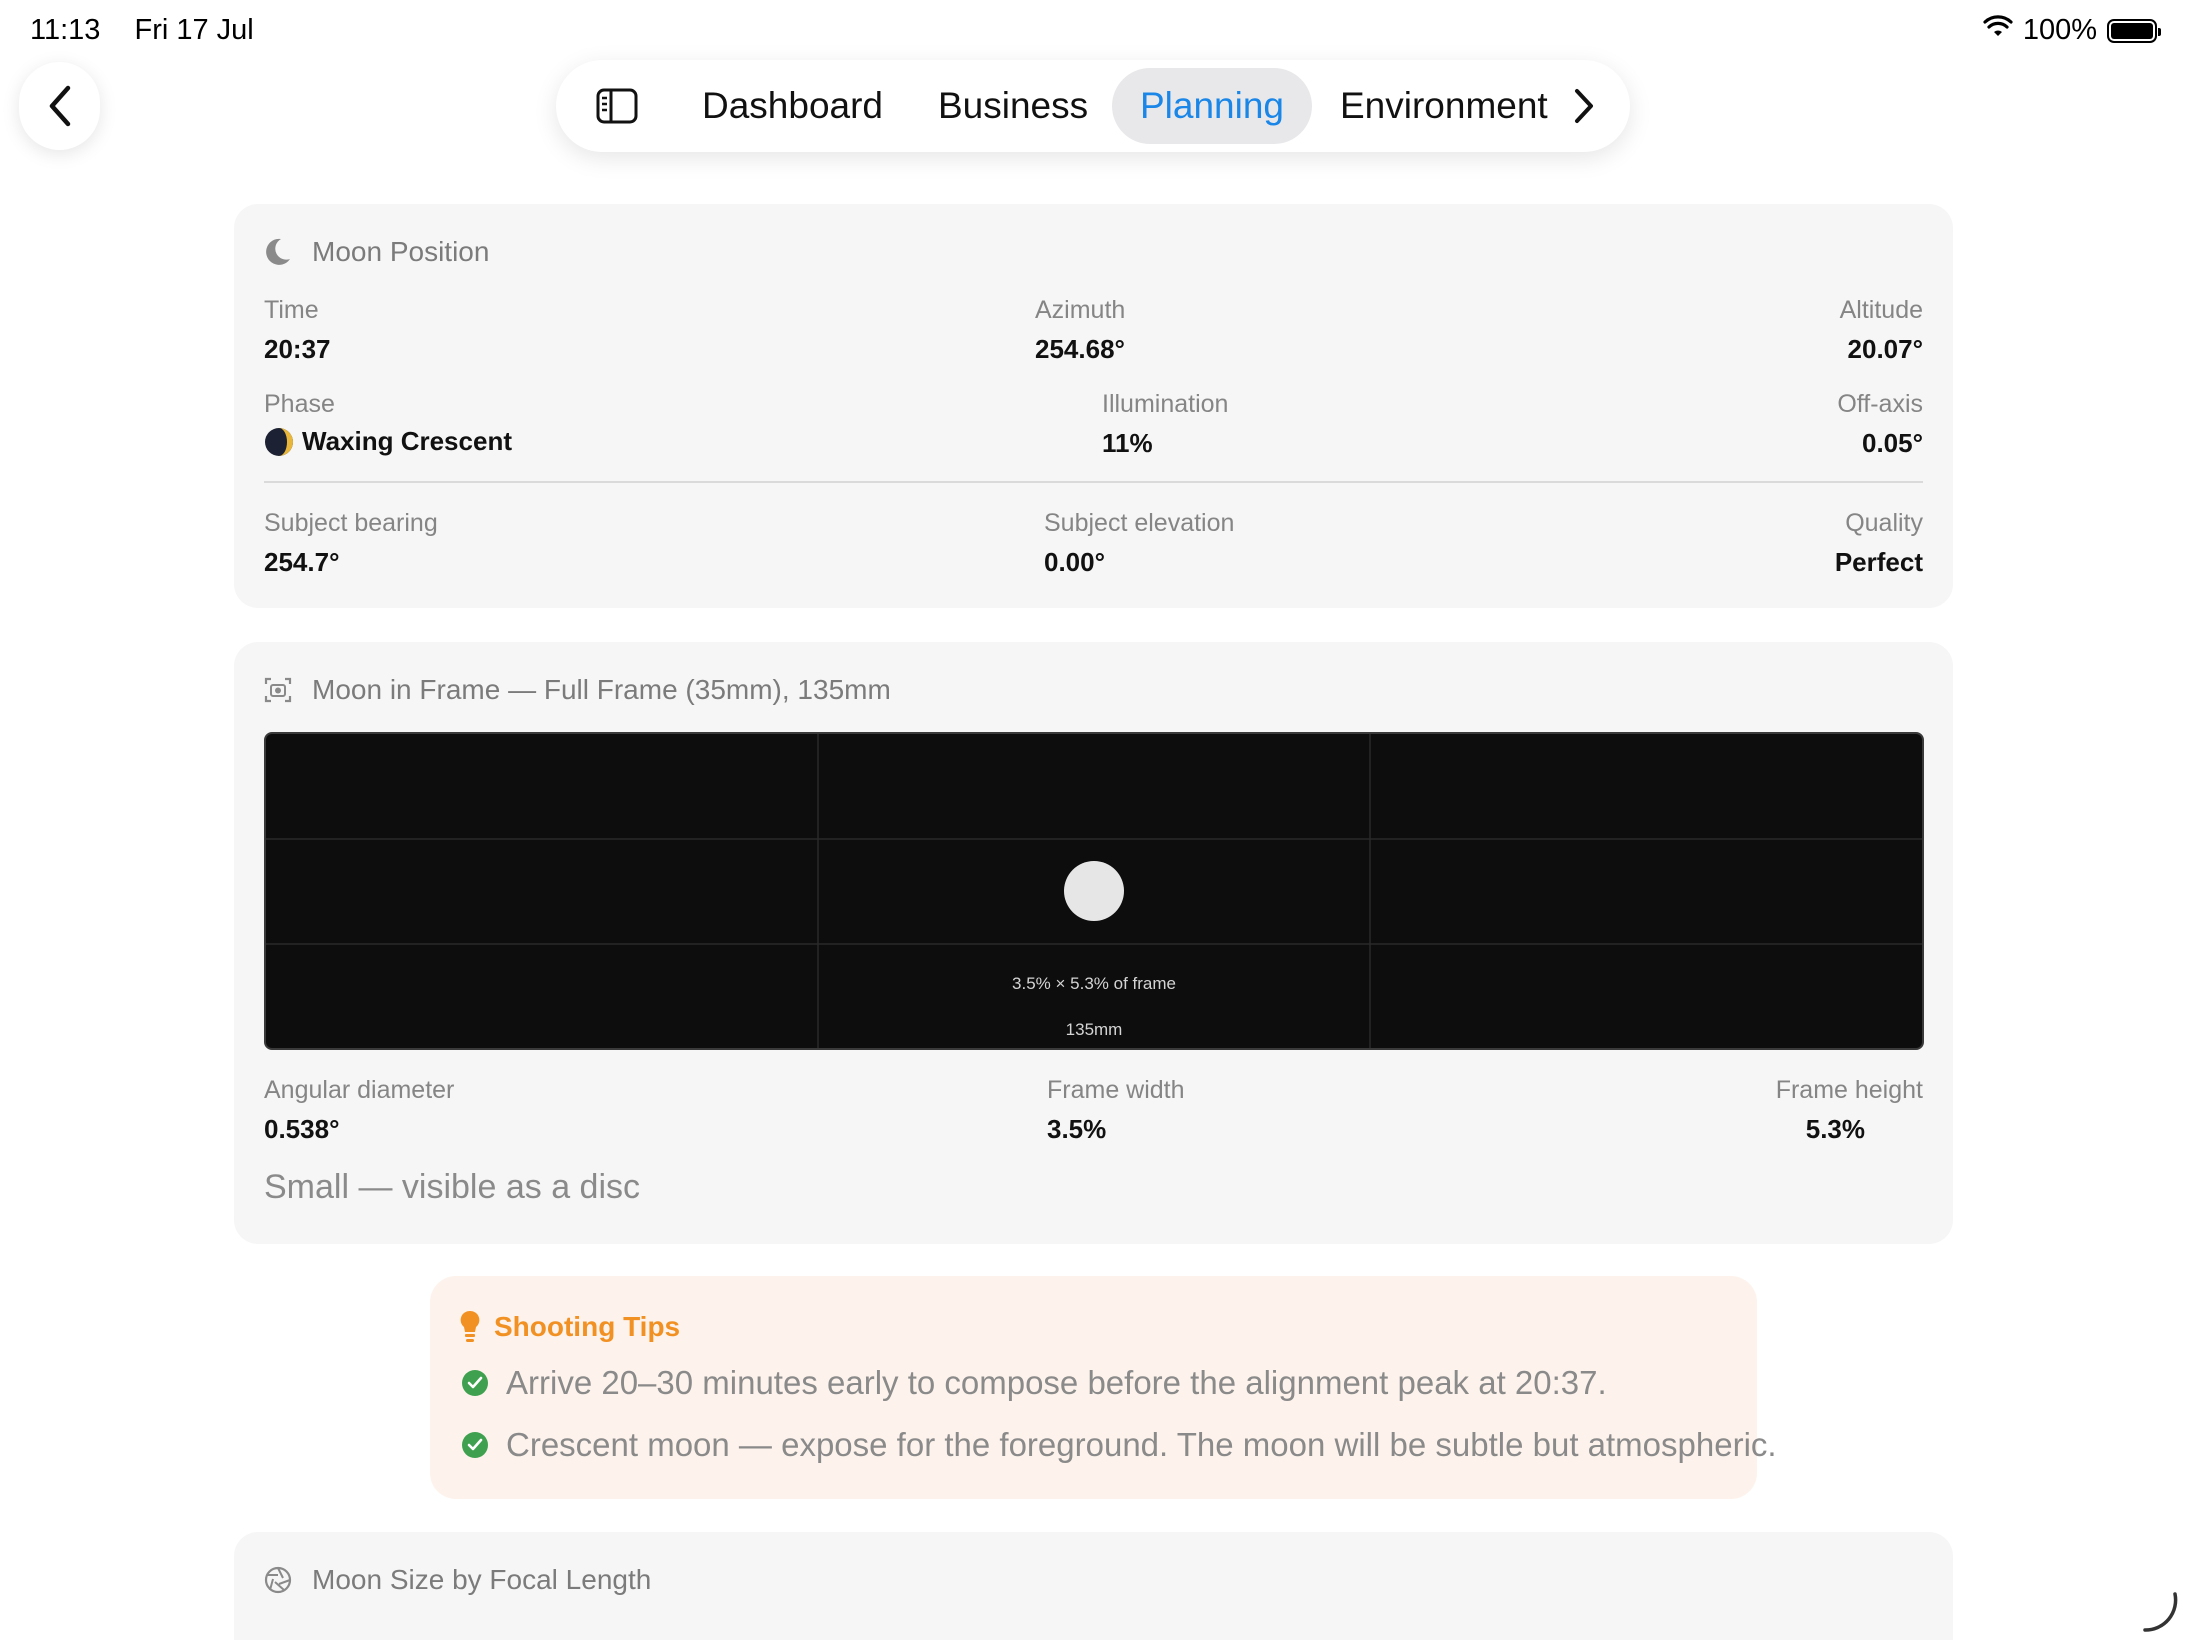 This screenshot has height=1640, width=2187. I want to click on azimuth-value: 254.68°, so click(1080, 349).